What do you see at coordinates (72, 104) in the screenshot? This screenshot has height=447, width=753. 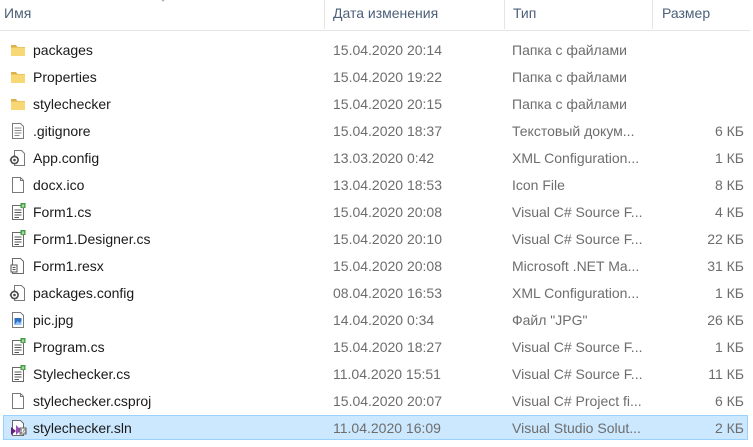 I see `file-name: stylechecker` at bounding box center [72, 104].